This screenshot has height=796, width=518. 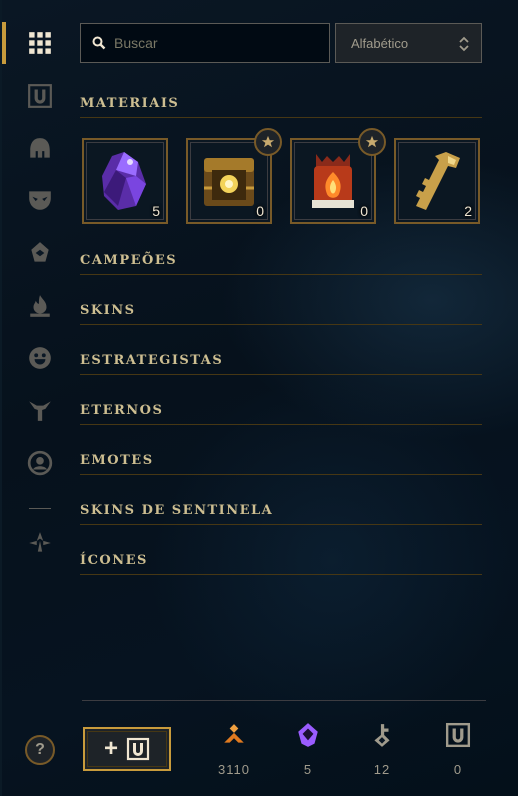 I want to click on material-hextech-chest: 0, so click(x=234, y=176).